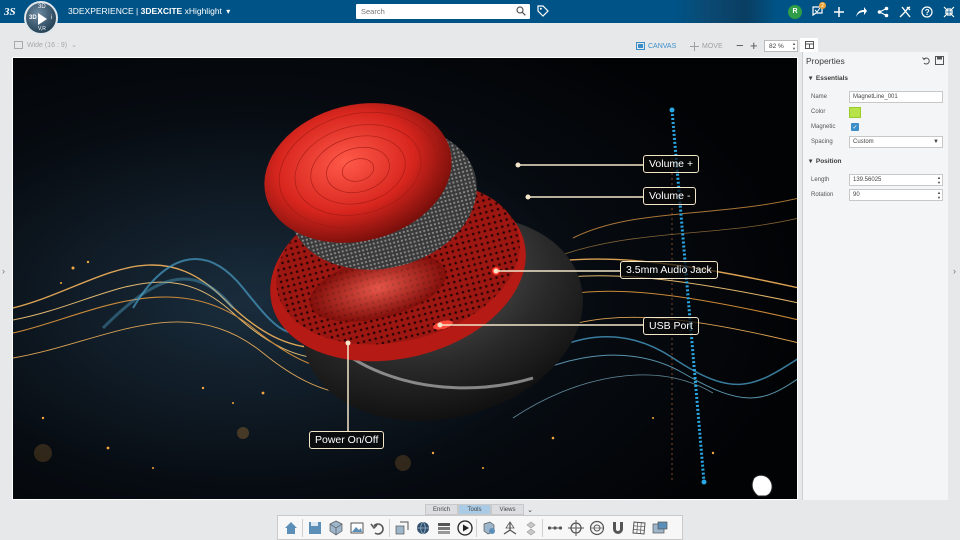  I want to click on home-icon, so click(290, 527).